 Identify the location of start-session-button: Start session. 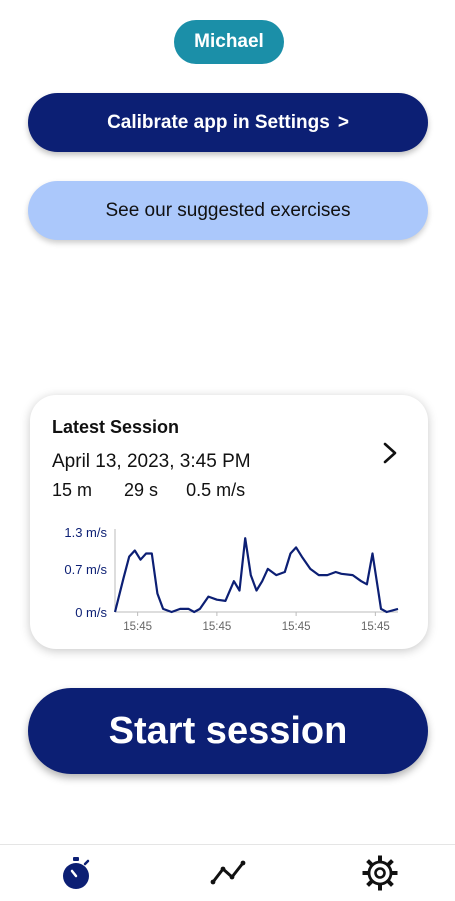
(228, 731).